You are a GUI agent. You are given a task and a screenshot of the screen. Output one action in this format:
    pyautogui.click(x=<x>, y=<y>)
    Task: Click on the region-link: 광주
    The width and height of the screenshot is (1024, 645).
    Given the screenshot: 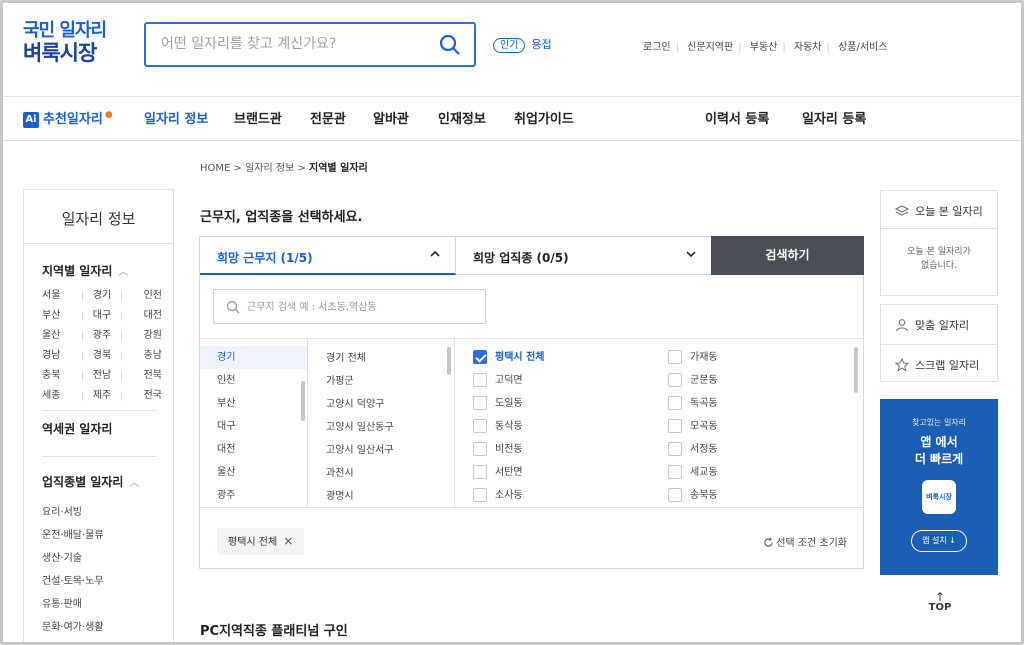 What is the action you would take?
    pyautogui.click(x=102, y=336)
    